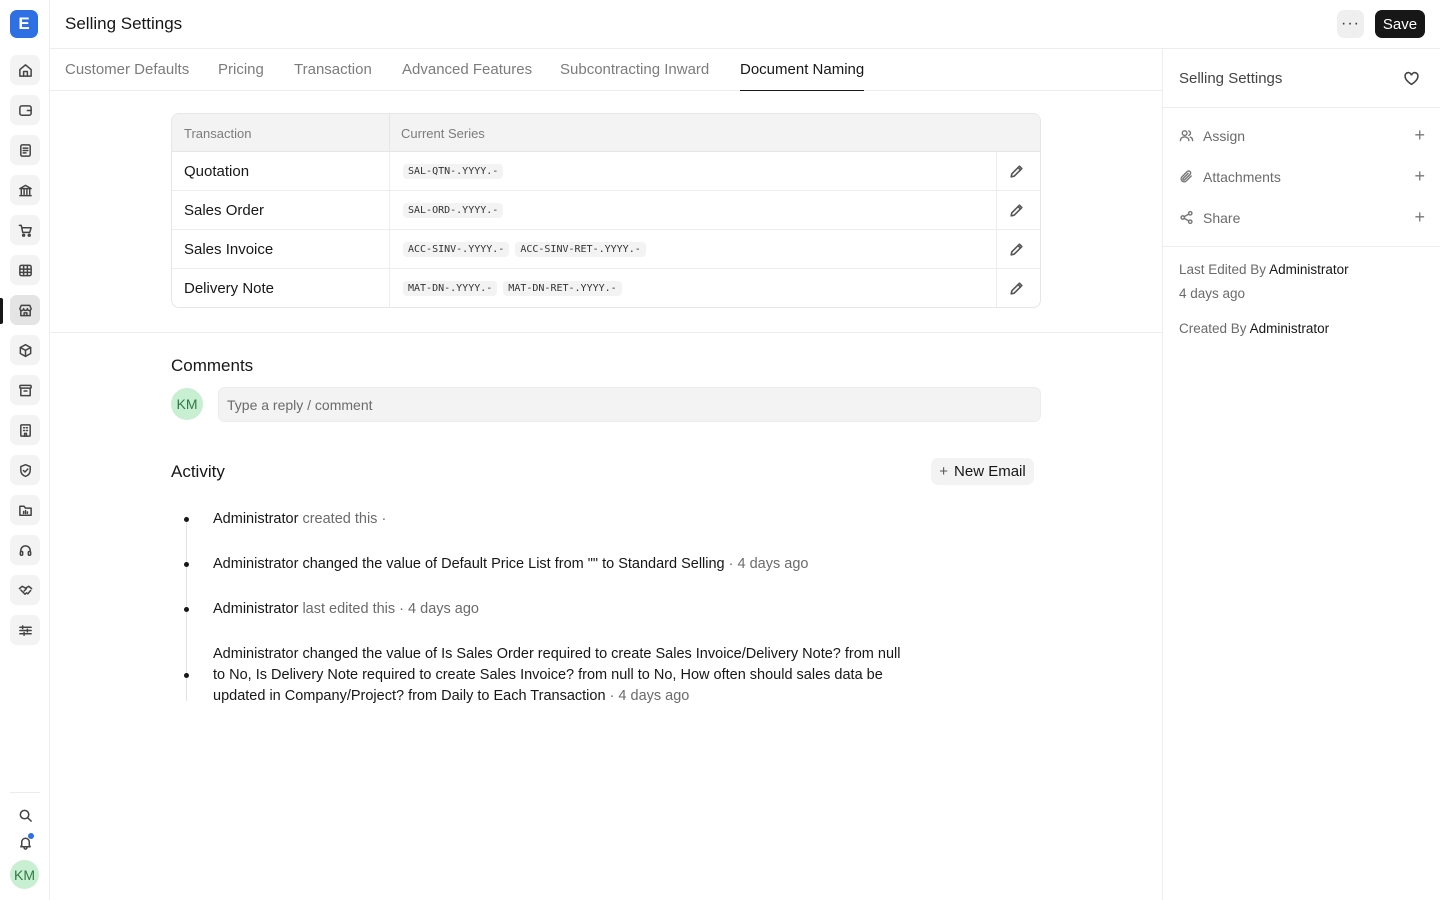 The width and height of the screenshot is (1440, 900). Describe the element at coordinates (1400, 24) in the screenshot. I see `save-button: Save` at that location.